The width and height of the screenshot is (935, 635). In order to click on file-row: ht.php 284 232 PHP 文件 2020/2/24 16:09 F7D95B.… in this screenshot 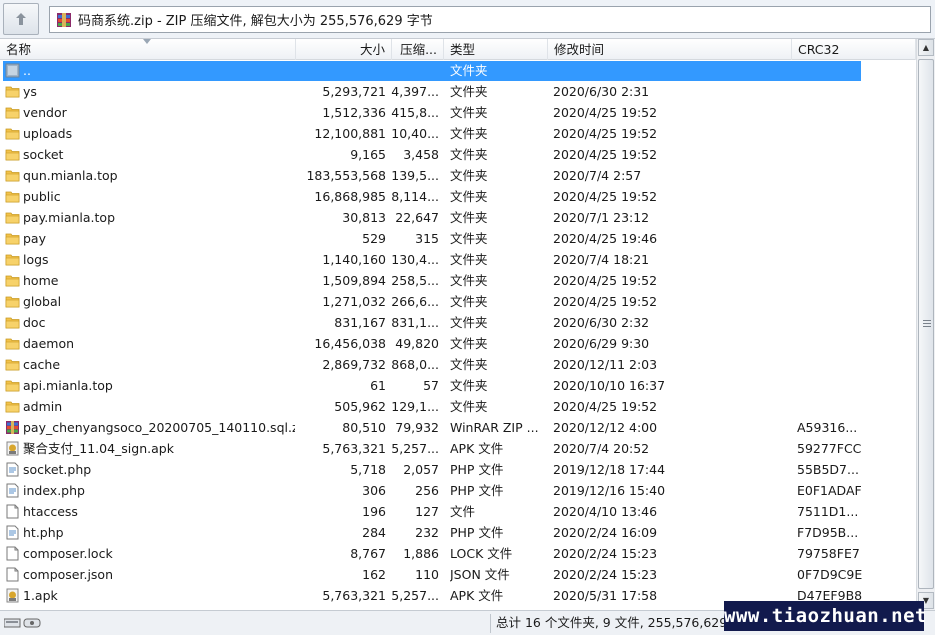, I will do `click(458, 532)`.